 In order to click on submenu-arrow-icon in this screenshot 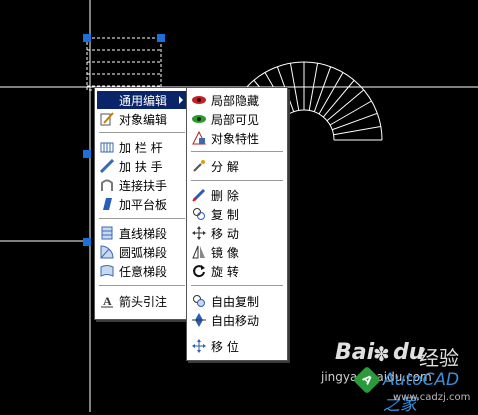, I will do `click(181, 100)`.